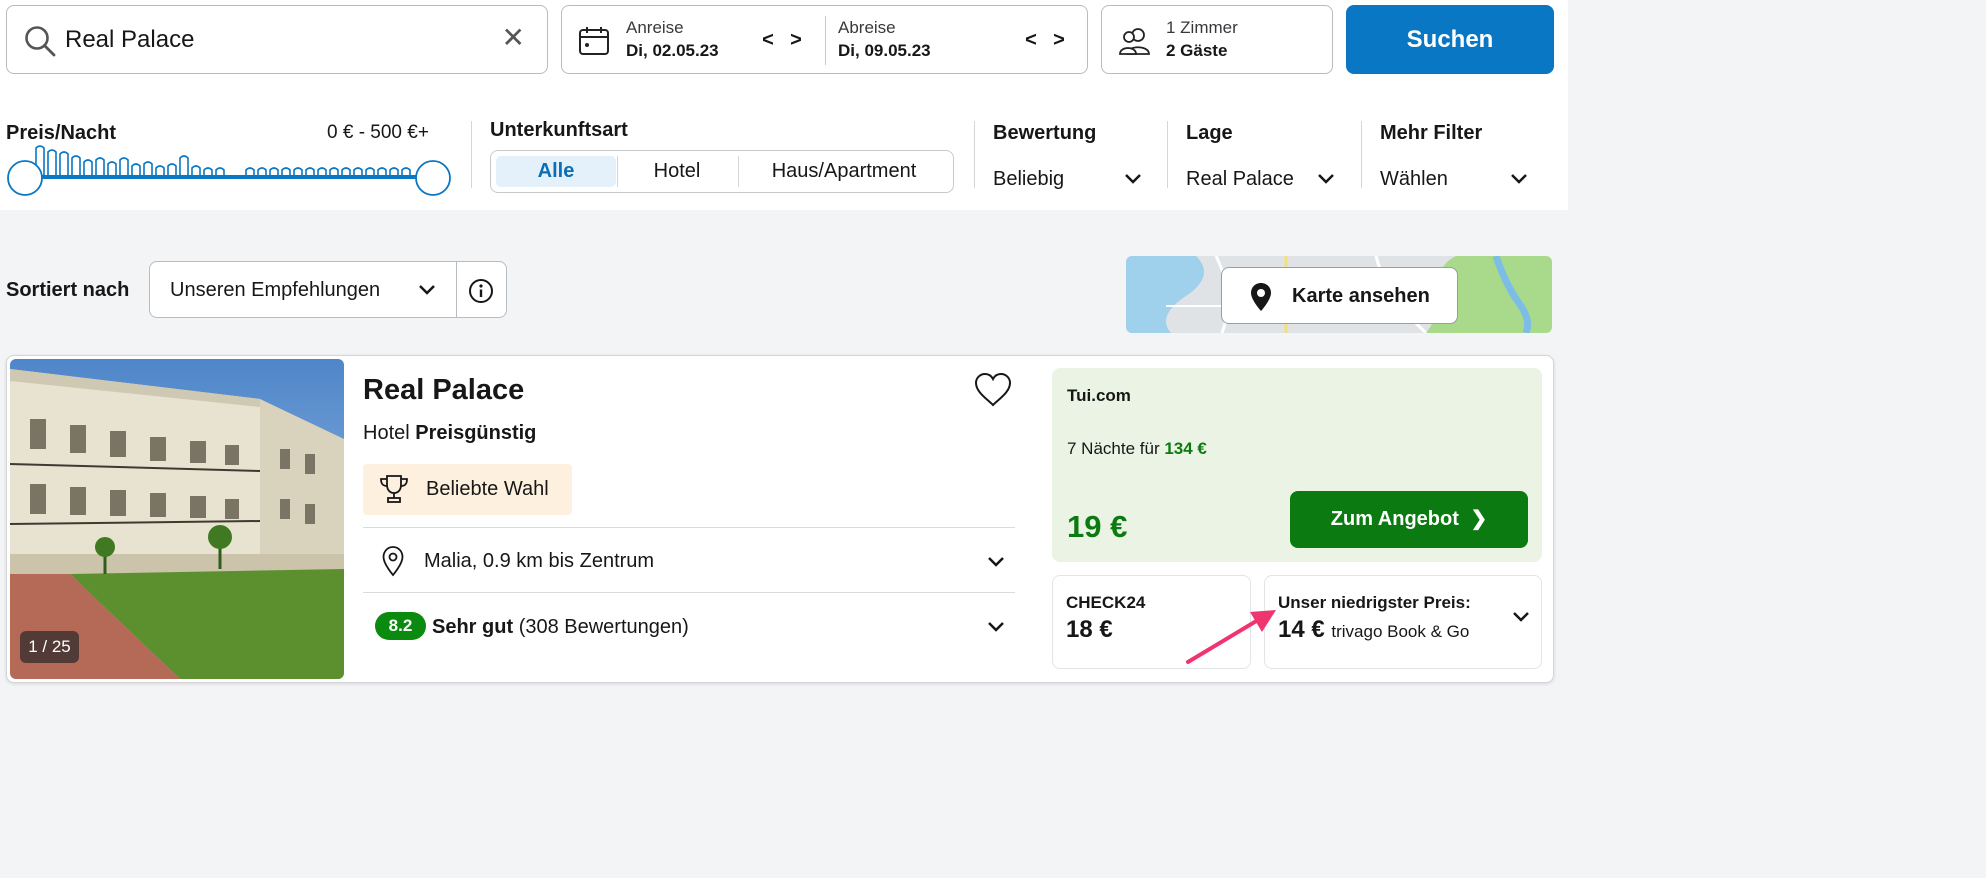  What do you see at coordinates (68, 290) in the screenshot?
I see `sort-label: Sortiert nach` at bounding box center [68, 290].